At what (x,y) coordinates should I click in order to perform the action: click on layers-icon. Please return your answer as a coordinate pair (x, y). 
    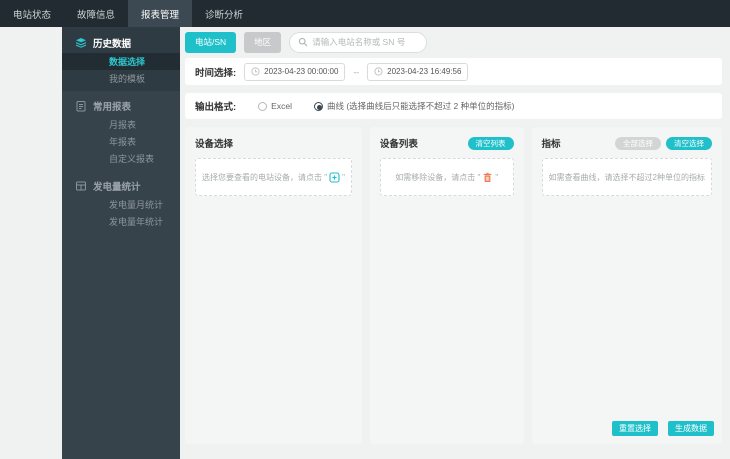
    Looking at the image, I should click on (81, 43).